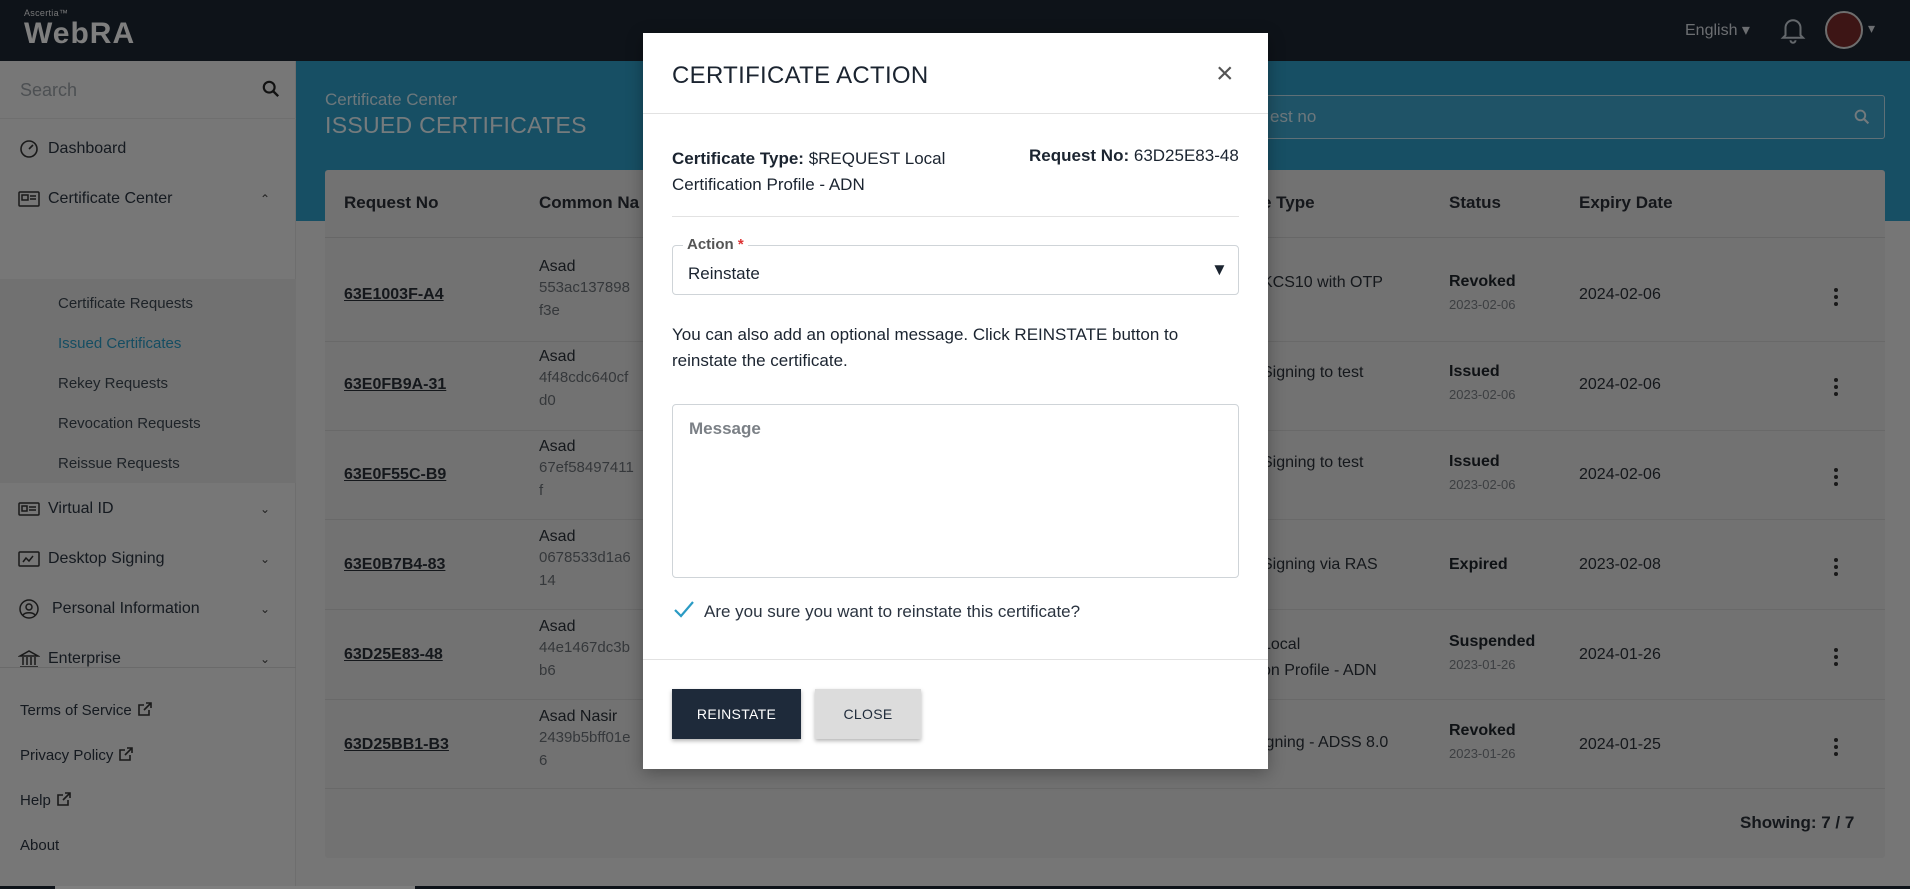  I want to click on message-field, so click(955, 491).